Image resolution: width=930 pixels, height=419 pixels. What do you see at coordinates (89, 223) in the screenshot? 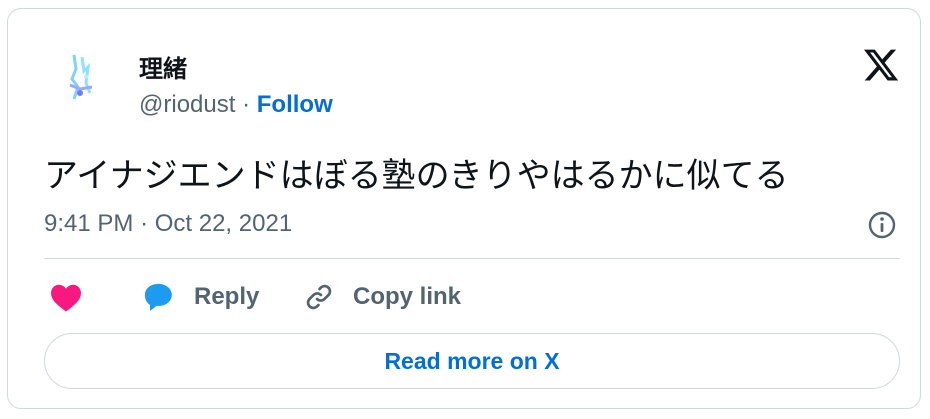
I see `tweet-time: 9:41 PM` at bounding box center [89, 223].